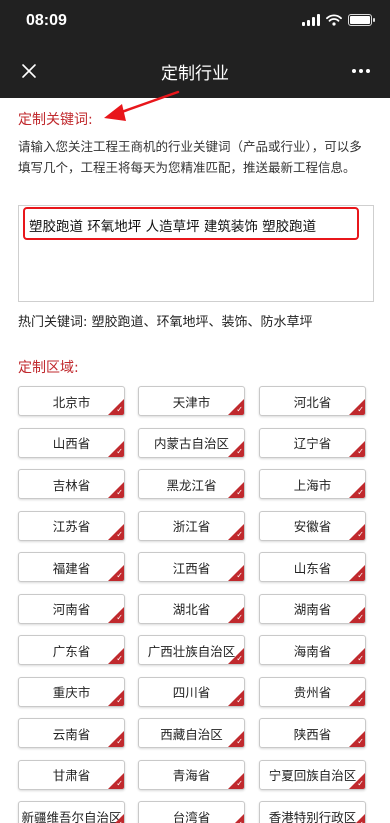  I want to click on region-option-label: 浙江省, so click(191, 526).